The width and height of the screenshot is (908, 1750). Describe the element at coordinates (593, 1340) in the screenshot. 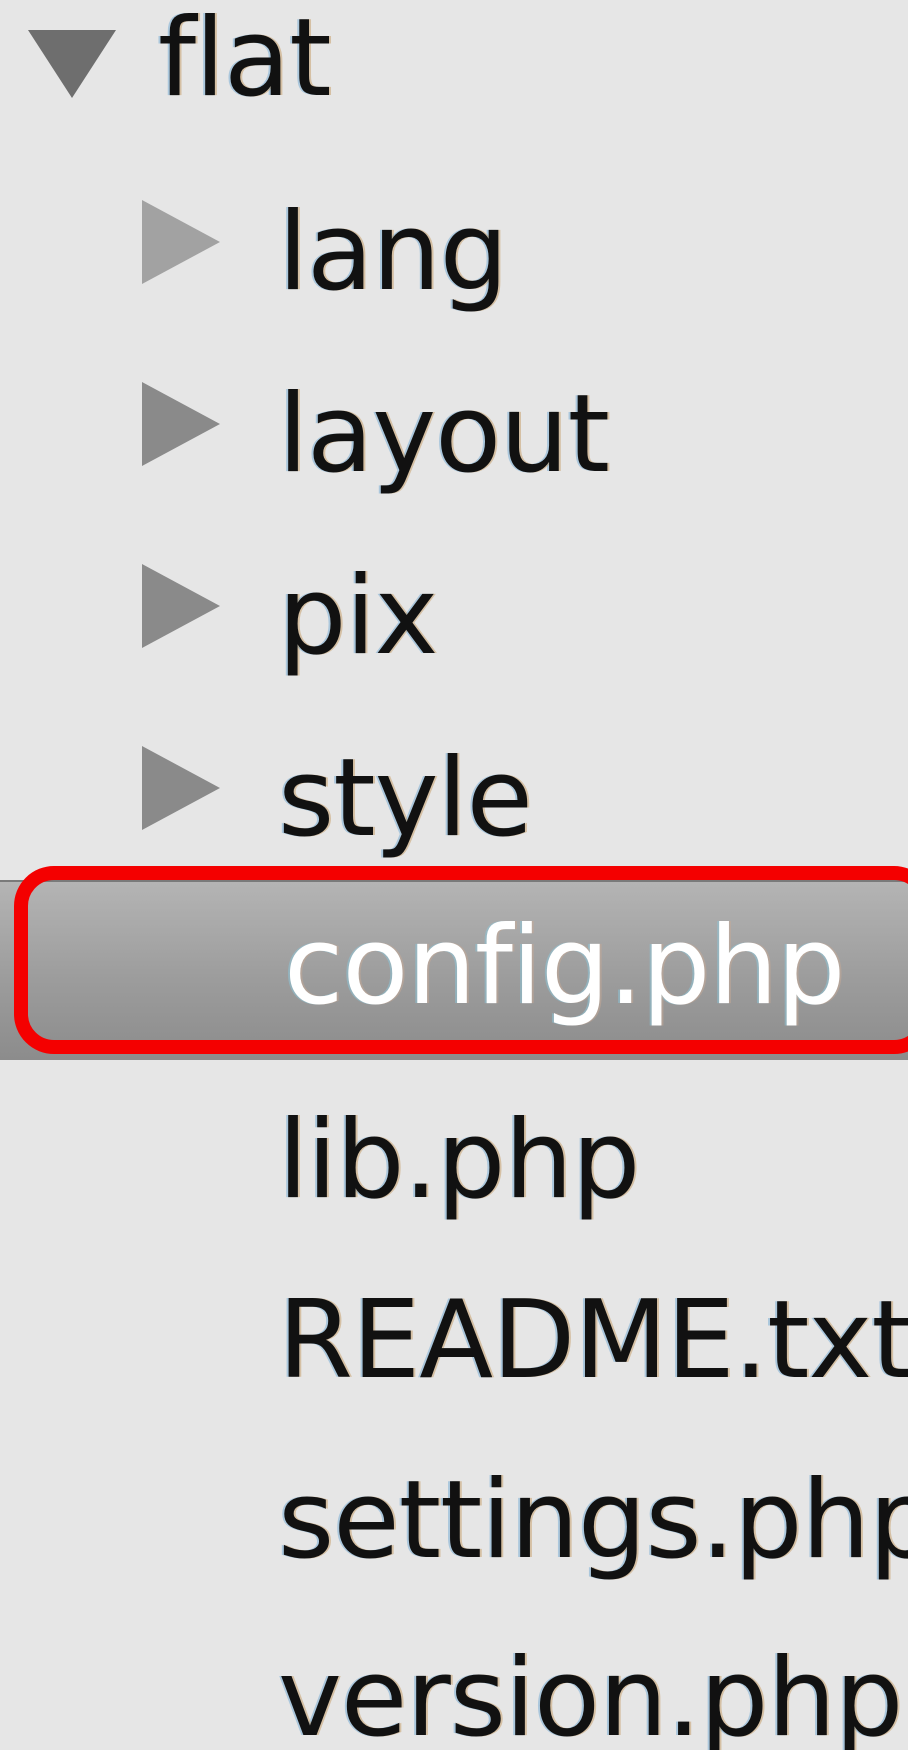

I see `file-label-readme-txt: README.txt` at that location.